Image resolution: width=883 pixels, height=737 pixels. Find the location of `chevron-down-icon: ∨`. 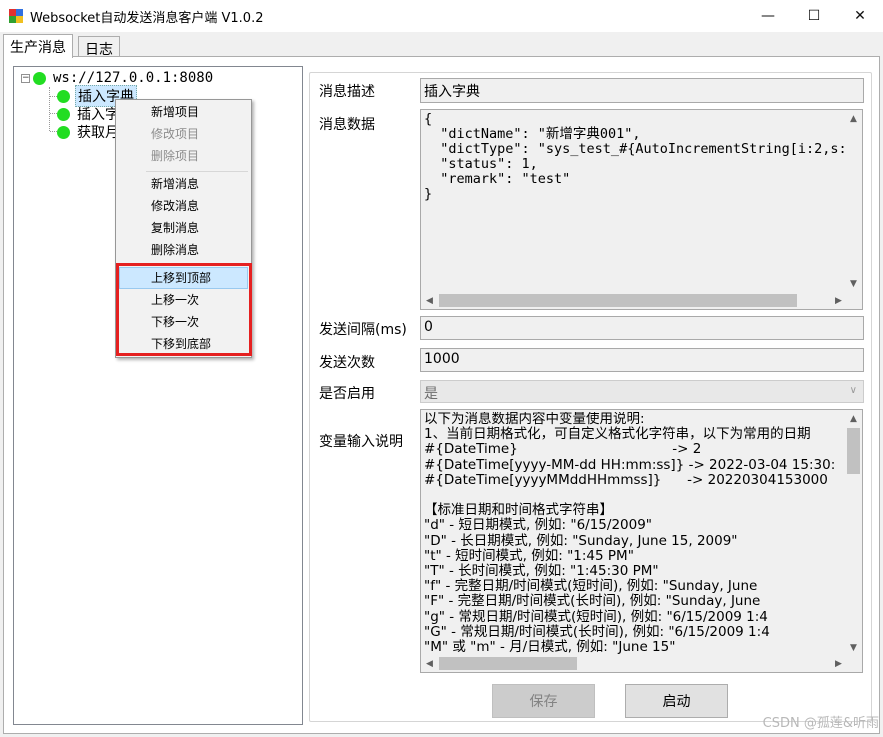

chevron-down-icon: ∨ is located at coordinates (853, 390).